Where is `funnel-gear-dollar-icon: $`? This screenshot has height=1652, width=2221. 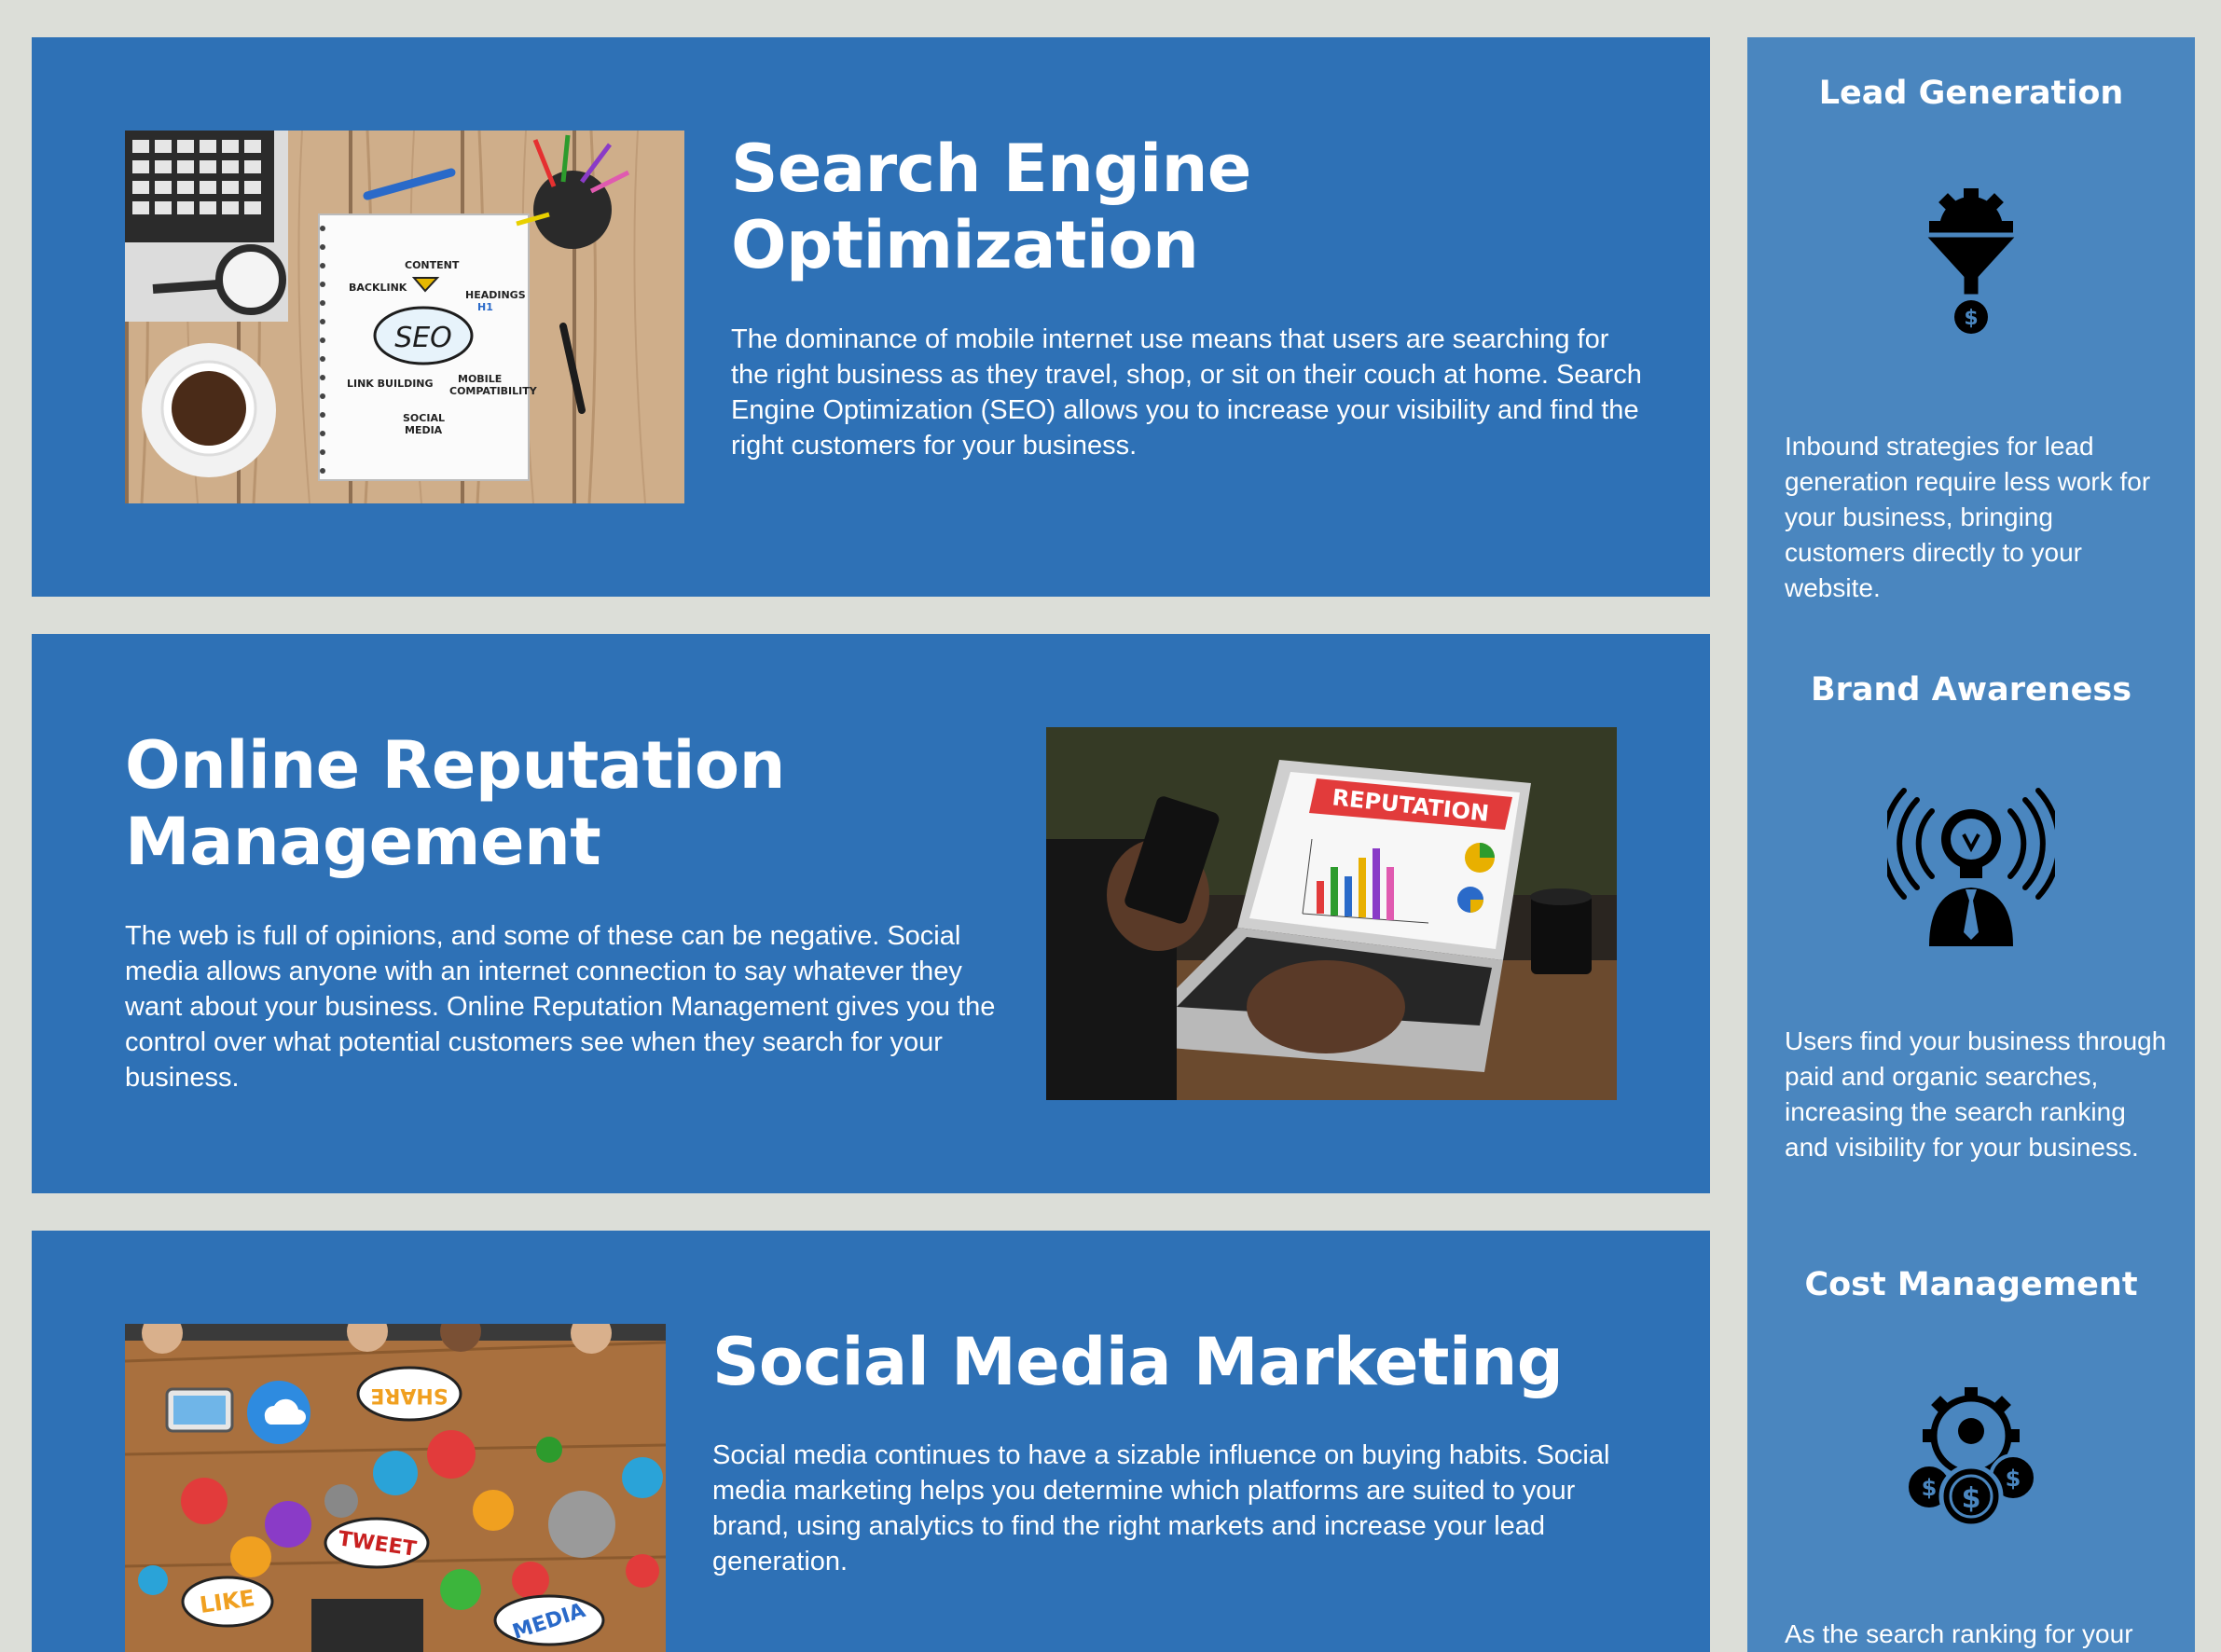
funnel-gear-dollar-icon: $ is located at coordinates (1971, 270).